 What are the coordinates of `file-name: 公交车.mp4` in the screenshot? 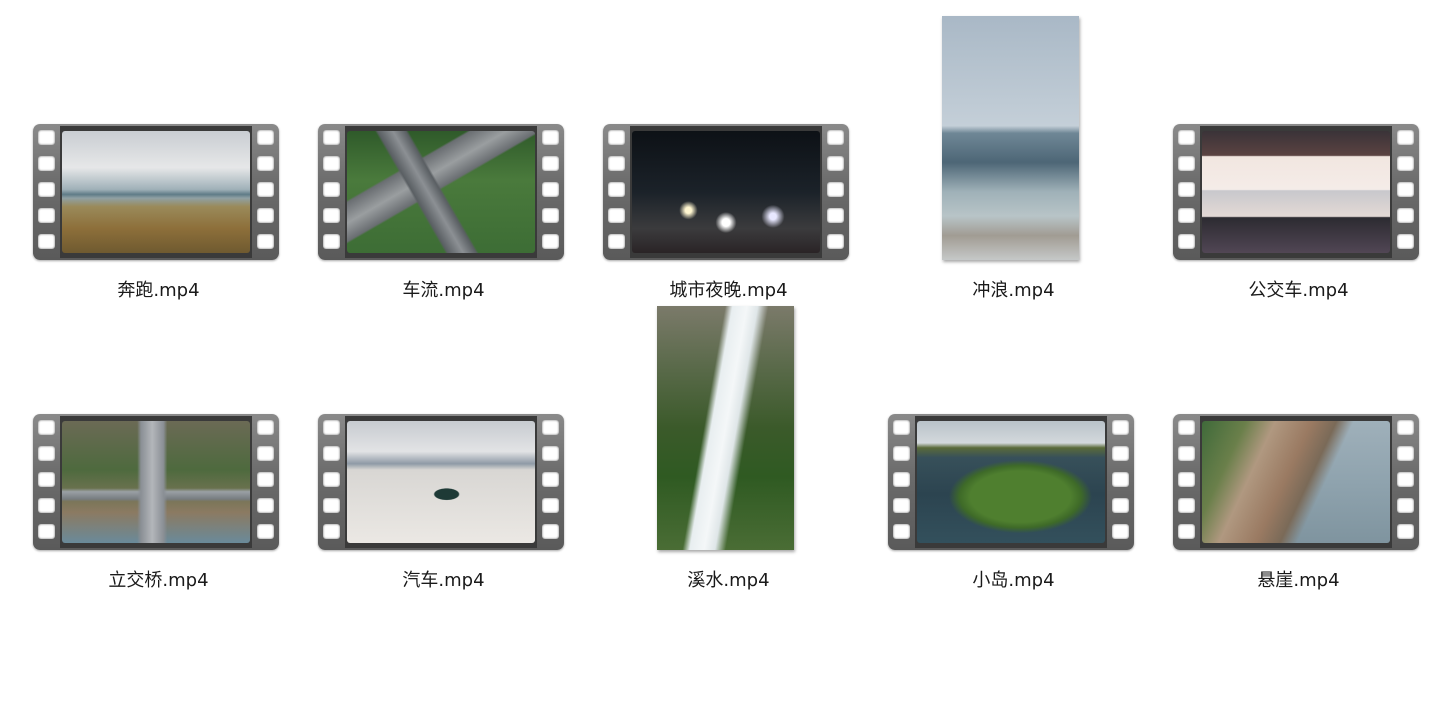 It's located at (1293, 289).